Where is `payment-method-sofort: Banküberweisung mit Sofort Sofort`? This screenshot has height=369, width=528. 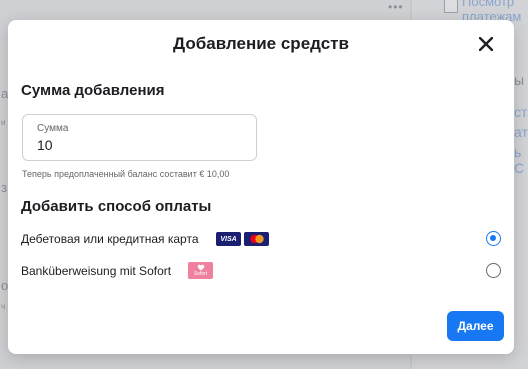 payment-method-sofort: Banküberweisung mit Sofort Sofort is located at coordinates (261, 272).